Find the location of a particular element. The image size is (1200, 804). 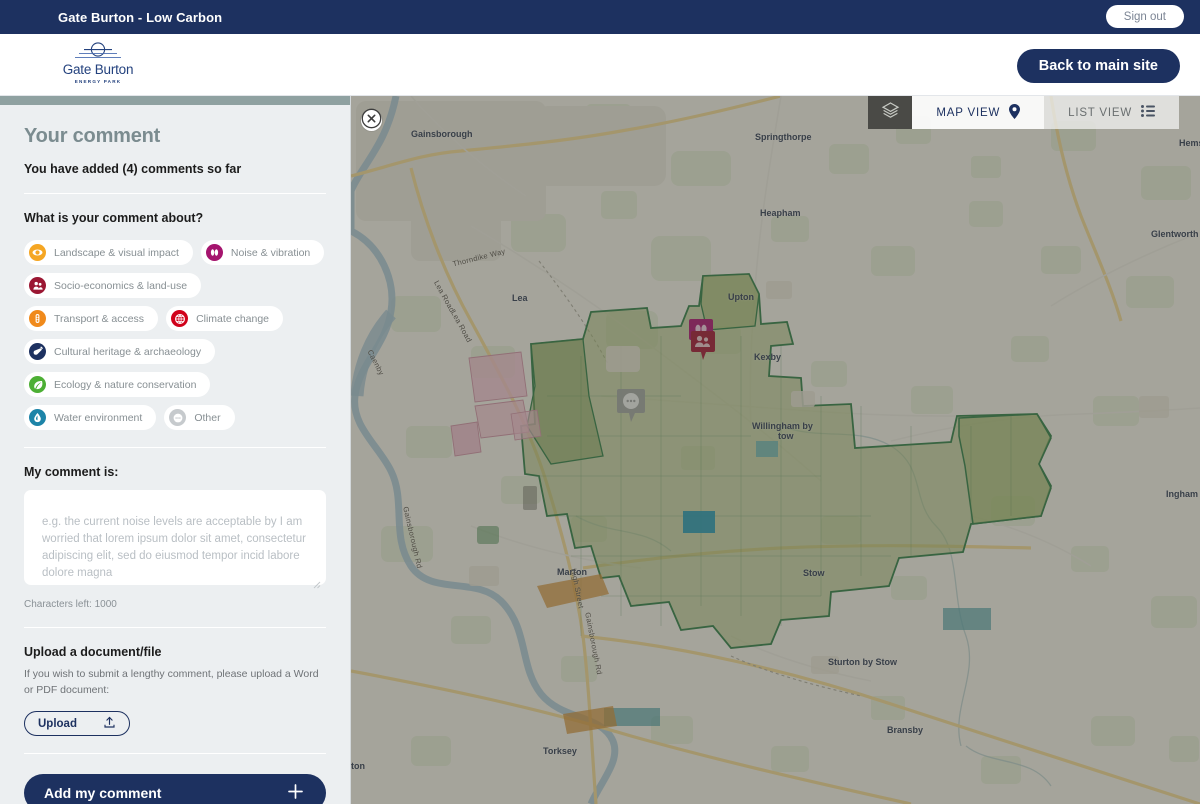

view-tab-label: MAP VIEW is located at coordinates (968, 112).